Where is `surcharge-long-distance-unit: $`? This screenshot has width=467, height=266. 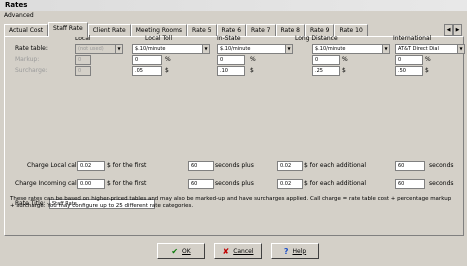
surcharge-long-distance-unit: $ is located at coordinates (344, 70).